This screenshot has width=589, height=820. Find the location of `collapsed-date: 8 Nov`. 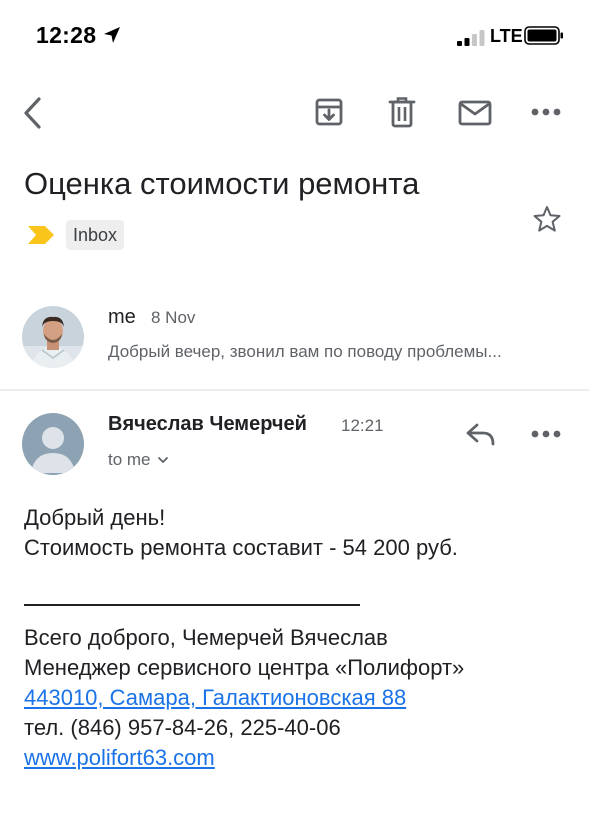

collapsed-date: 8 Nov is located at coordinates (173, 317).